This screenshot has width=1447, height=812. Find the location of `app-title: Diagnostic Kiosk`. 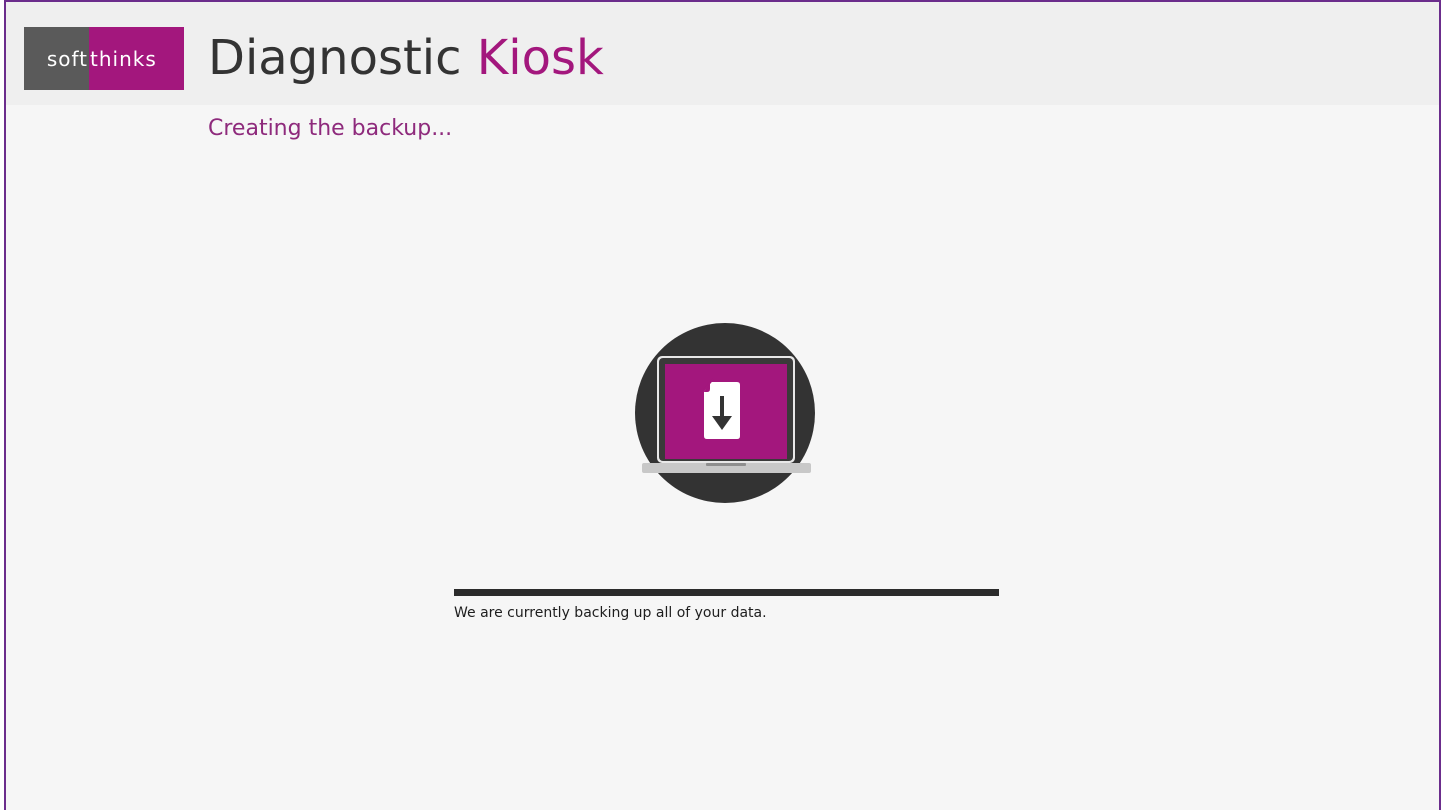

app-title: Diagnostic Kiosk is located at coordinates (406, 58).